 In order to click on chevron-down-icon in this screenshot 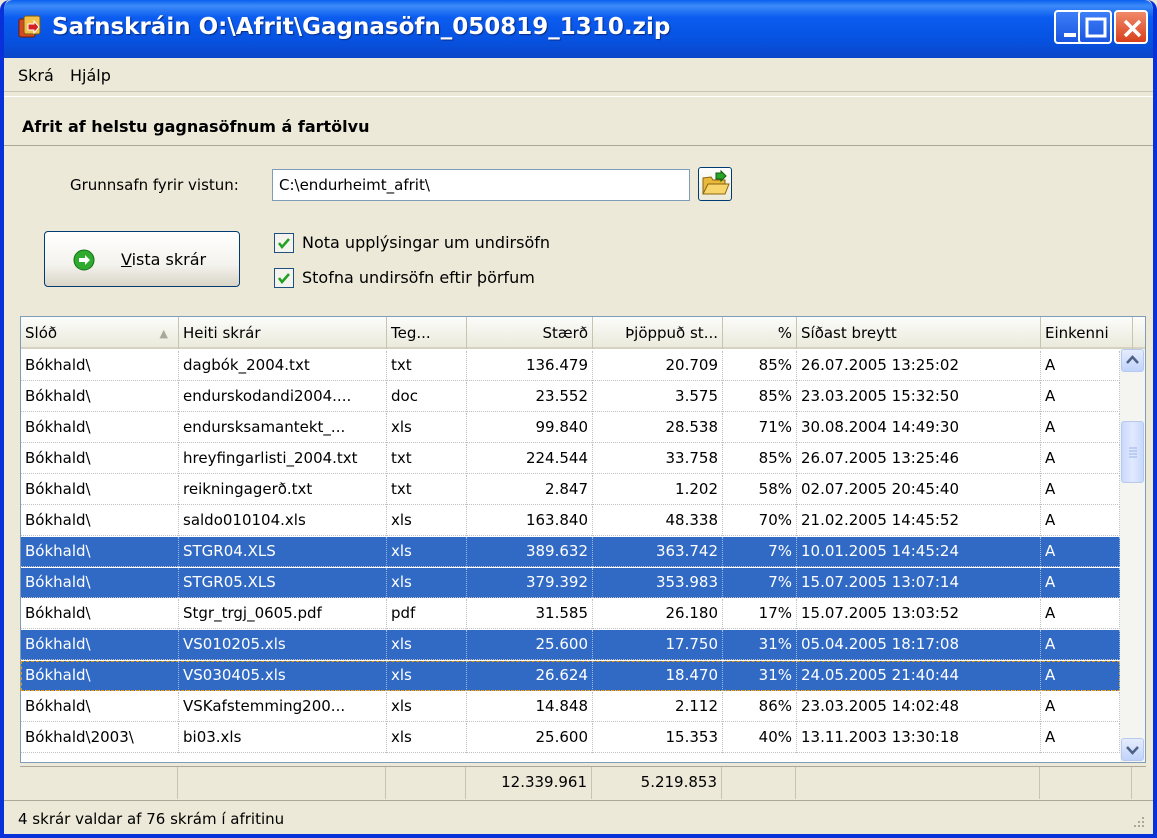, I will do `click(1132, 750)`.